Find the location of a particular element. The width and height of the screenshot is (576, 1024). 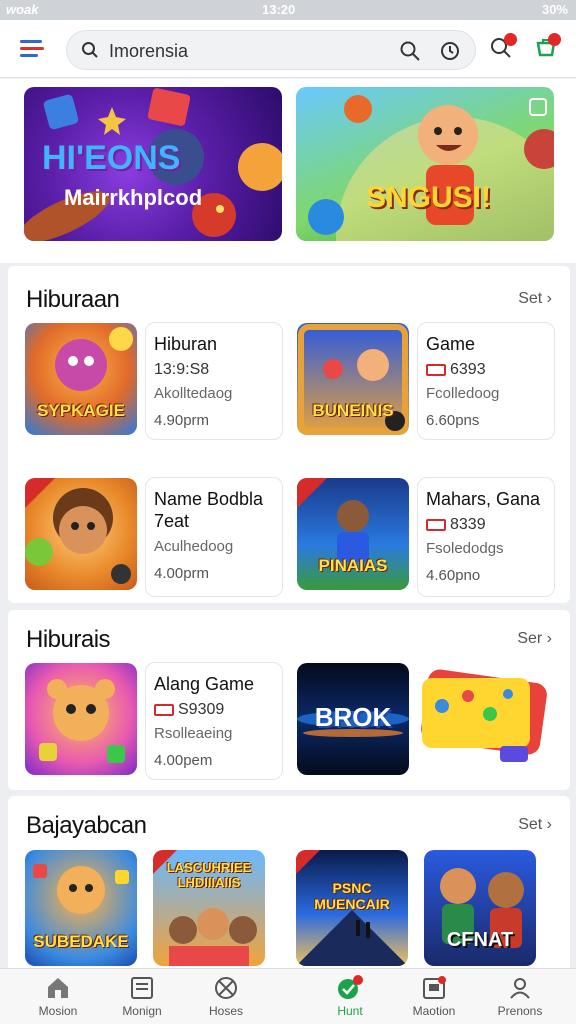

game-name: Alang Game is located at coordinates (204, 684).